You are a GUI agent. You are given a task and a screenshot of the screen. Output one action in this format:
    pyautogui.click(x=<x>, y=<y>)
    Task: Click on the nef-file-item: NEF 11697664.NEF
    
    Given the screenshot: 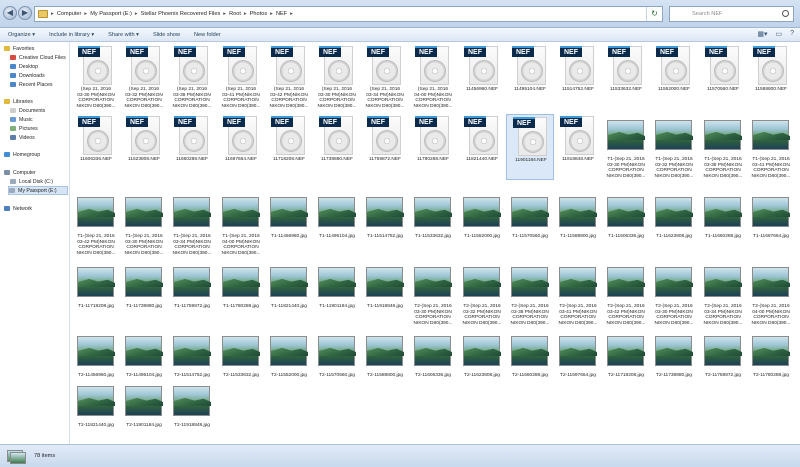 What is the action you would take?
    pyautogui.click(x=241, y=147)
    